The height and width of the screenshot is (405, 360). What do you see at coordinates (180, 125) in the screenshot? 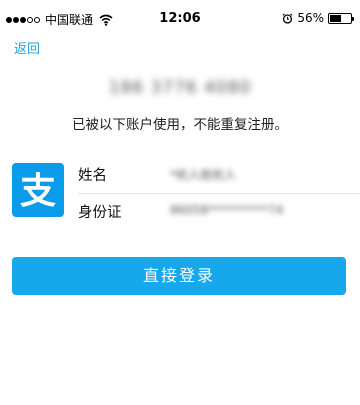
I see `already-registered-message: 已被以下账户使用，不能重复注册。` at bounding box center [180, 125].